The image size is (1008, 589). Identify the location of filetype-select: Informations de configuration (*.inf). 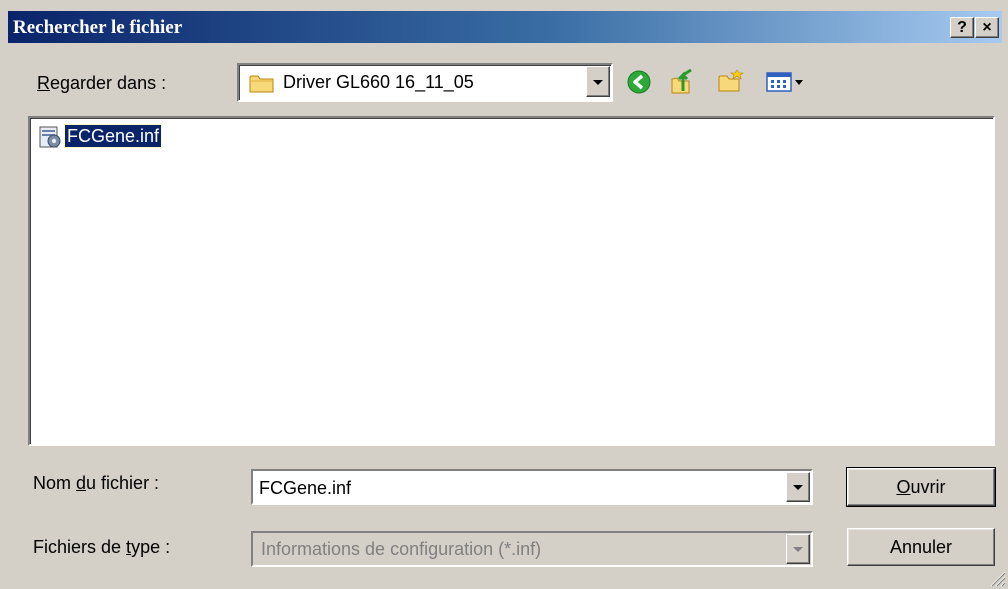
(532, 549).